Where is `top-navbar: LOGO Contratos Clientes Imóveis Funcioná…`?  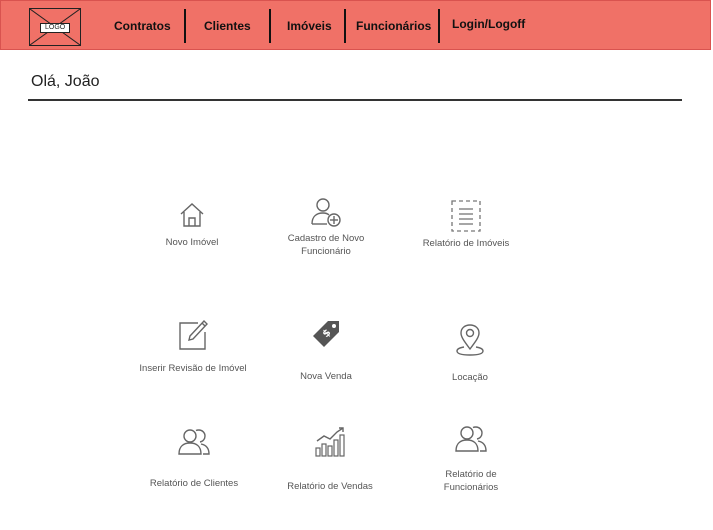
top-navbar: LOGO Contratos Clientes Imóveis Funcioná… is located at coordinates (355, 25).